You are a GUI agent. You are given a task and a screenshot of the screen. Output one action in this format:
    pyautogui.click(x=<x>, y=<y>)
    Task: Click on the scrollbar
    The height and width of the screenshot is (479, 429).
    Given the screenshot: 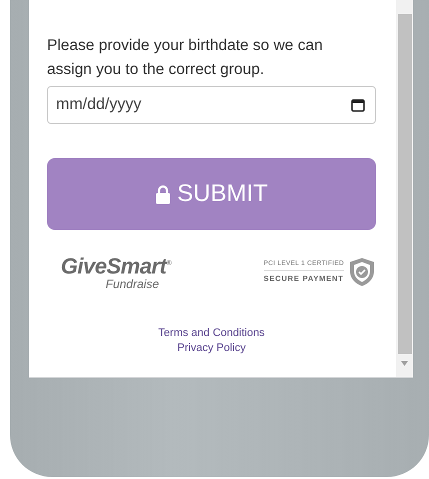 What is the action you would take?
    pyautogui.click(x=404, y=188)
    